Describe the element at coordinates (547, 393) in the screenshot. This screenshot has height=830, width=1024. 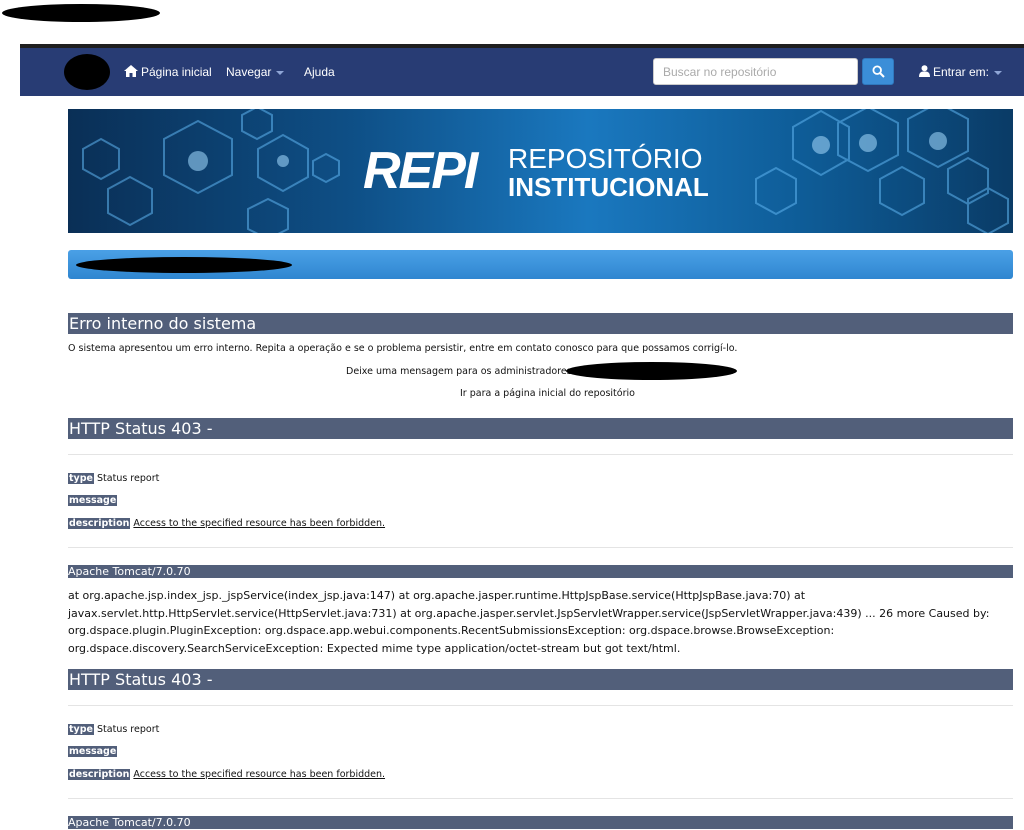
I see `home-page-link: Ir para a página inicial do repositório` at that location.